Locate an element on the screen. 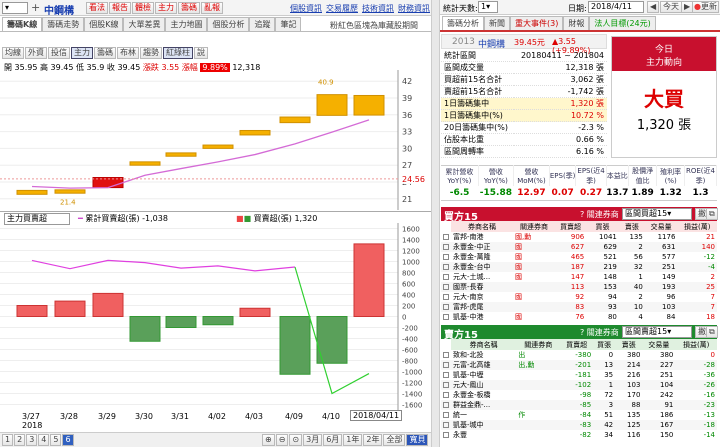 This screenshot has width=720, height=447. top-link-1: 交易履歷 is located at coordinates (342, 8).